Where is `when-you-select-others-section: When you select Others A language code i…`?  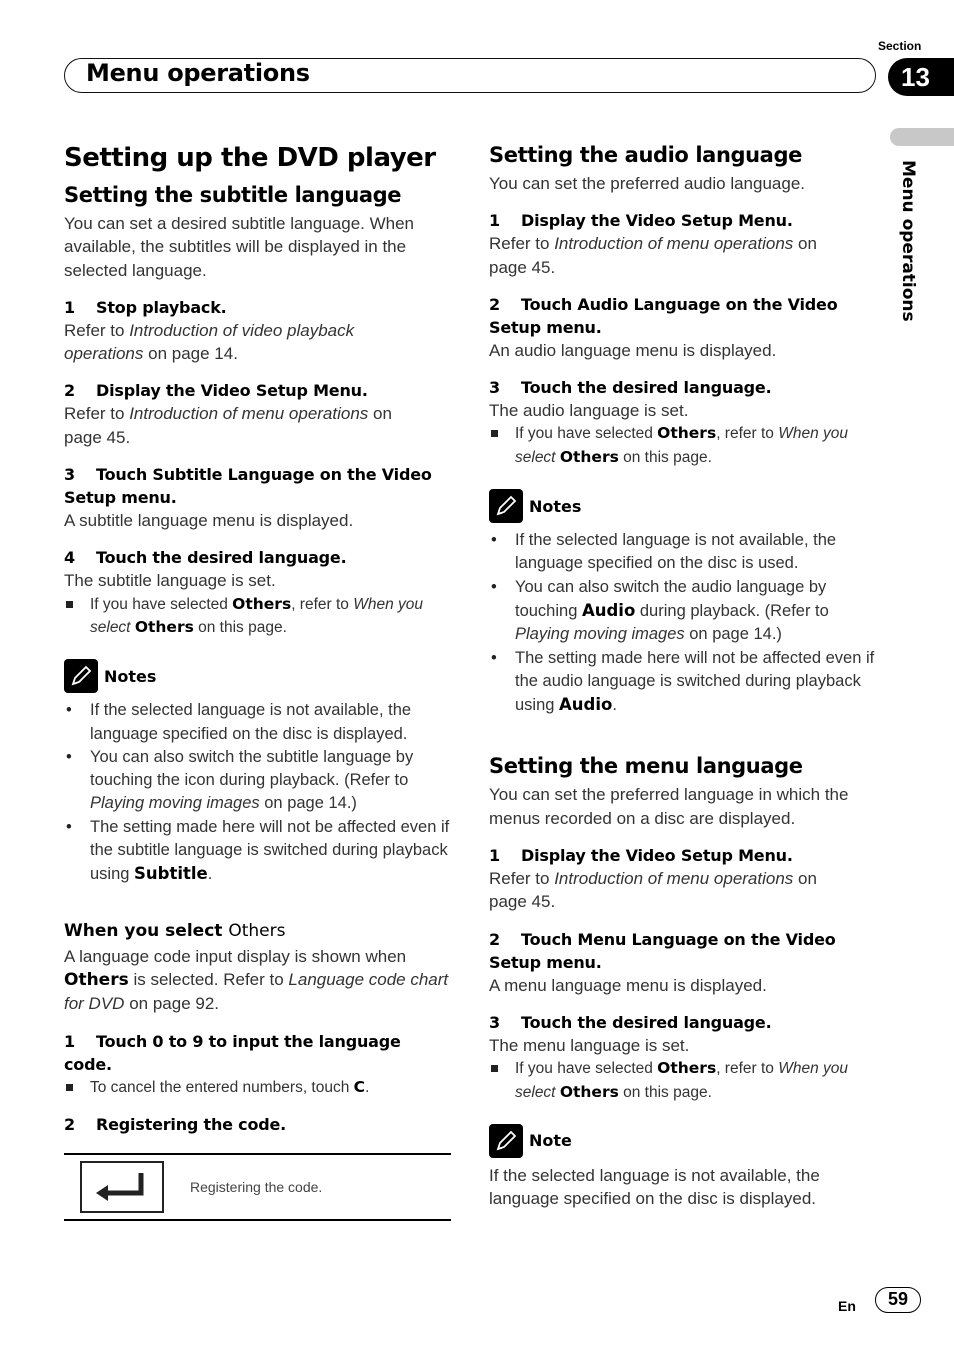 when-you-select-others-section: When you select Others A language code i… is located at coordinates (259, 1027).